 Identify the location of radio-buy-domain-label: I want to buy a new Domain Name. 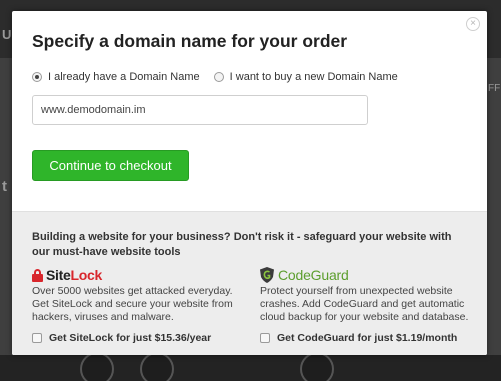
(313, 77).